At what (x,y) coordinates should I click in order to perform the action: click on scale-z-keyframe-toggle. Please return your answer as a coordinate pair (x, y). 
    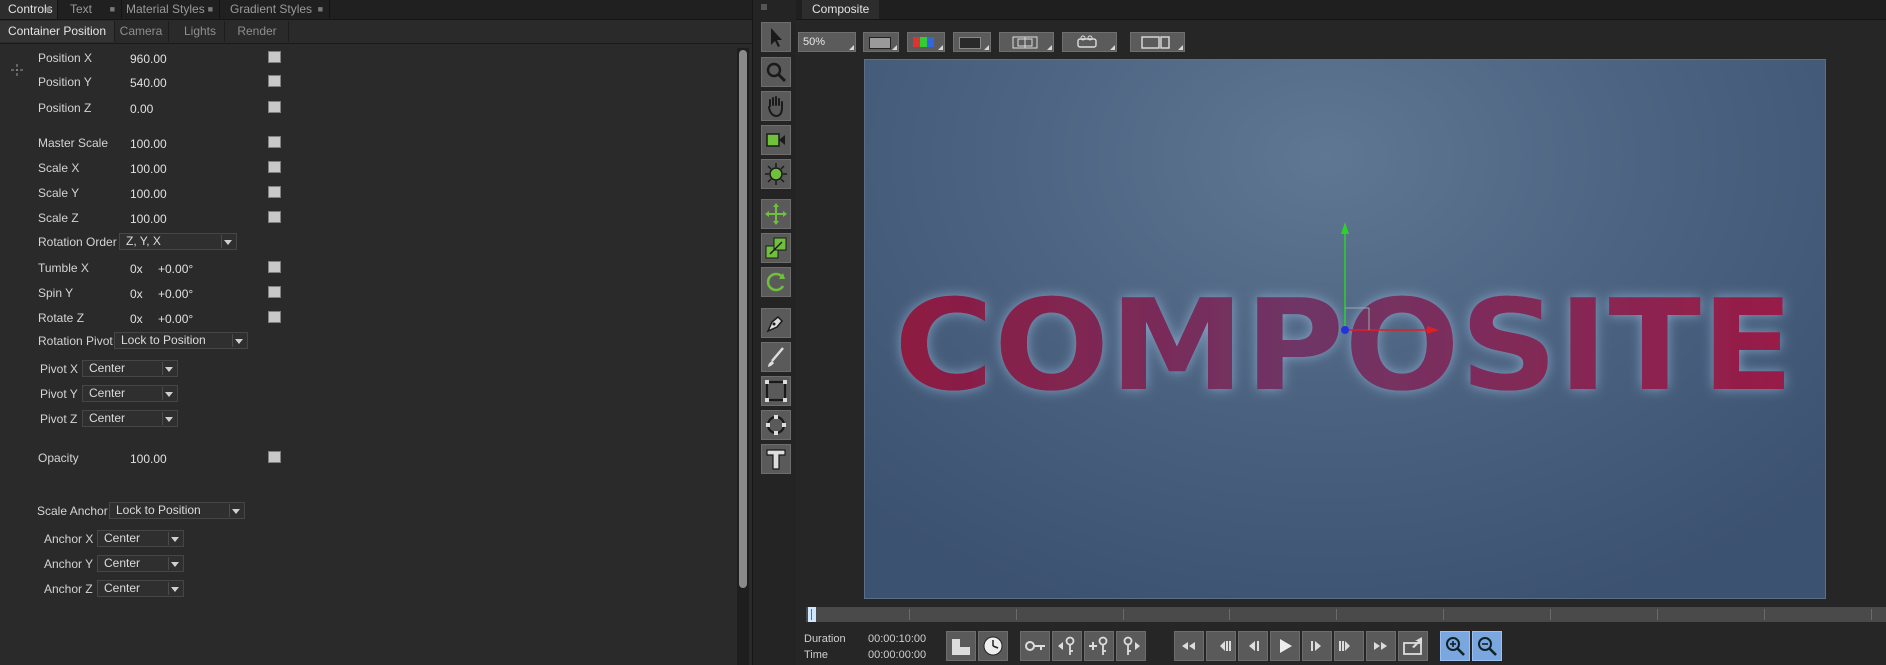
    Looking at the image, I should click on (274, 217).